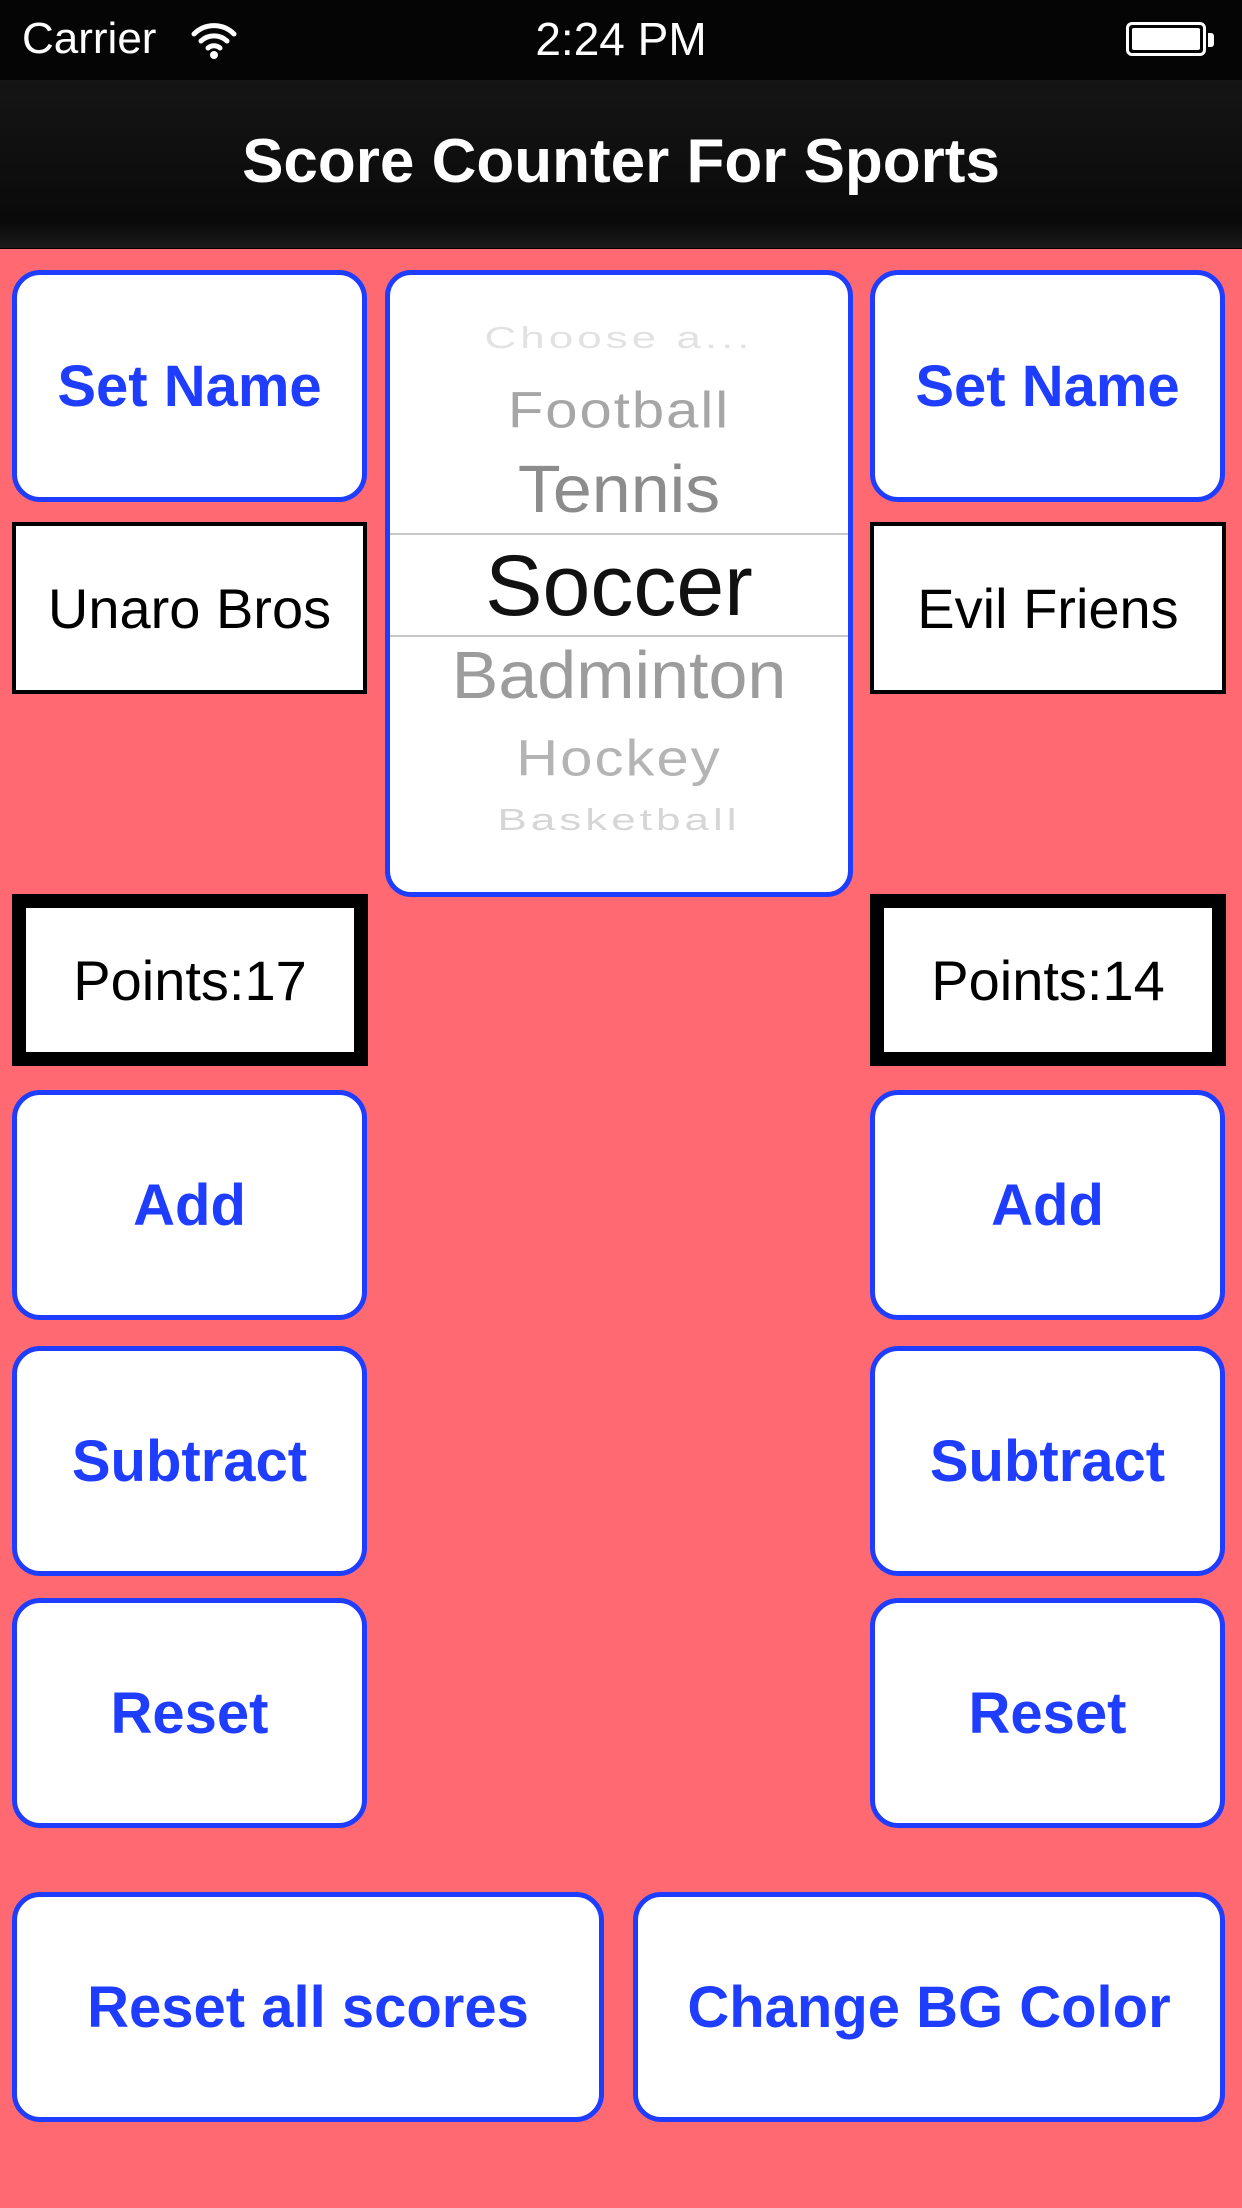 The width and height of the screenshot is (1242, 2208). Describe the element at coordinates (189, 1205) in the screenshot. I see `add-button-left: Add` at that location.